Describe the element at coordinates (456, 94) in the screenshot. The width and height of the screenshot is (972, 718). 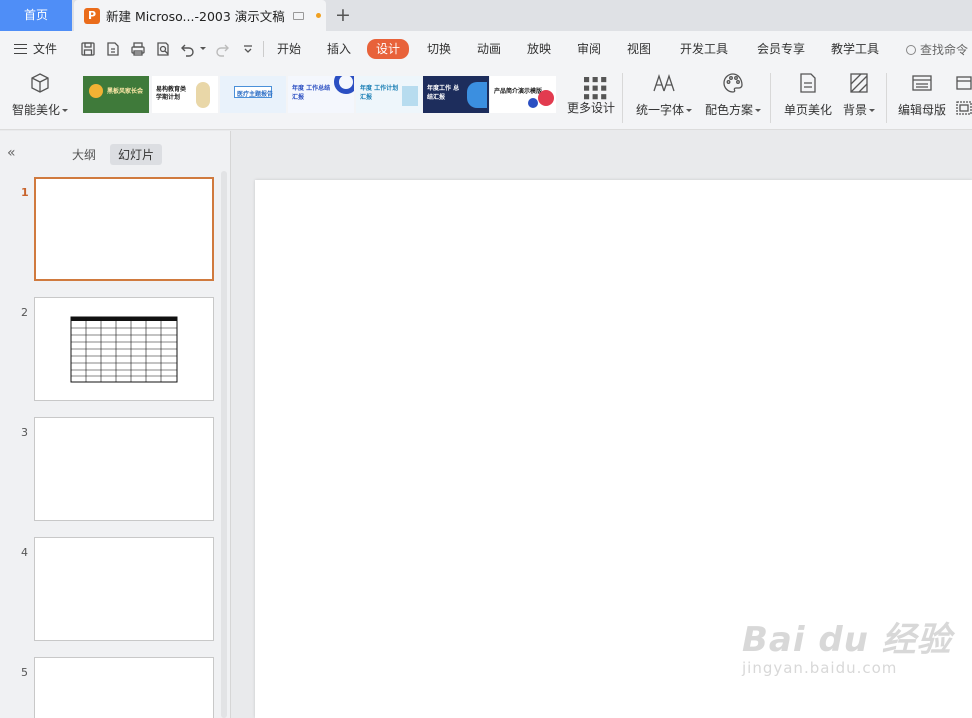
I see `template-thumbnail-6: 年度工作 总结汇报` at that location.